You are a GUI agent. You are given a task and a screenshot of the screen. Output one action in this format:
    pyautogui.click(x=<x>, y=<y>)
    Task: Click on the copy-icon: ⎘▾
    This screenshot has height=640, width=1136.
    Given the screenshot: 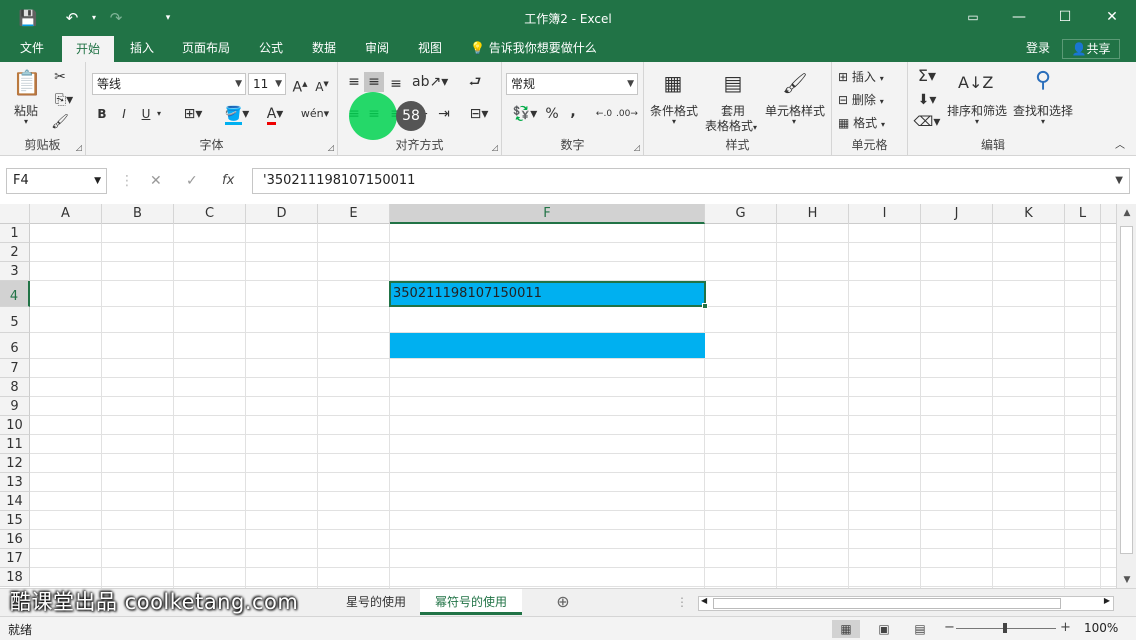 What is the action you would take?
    pyautogui.click(x=64, y=100)
    